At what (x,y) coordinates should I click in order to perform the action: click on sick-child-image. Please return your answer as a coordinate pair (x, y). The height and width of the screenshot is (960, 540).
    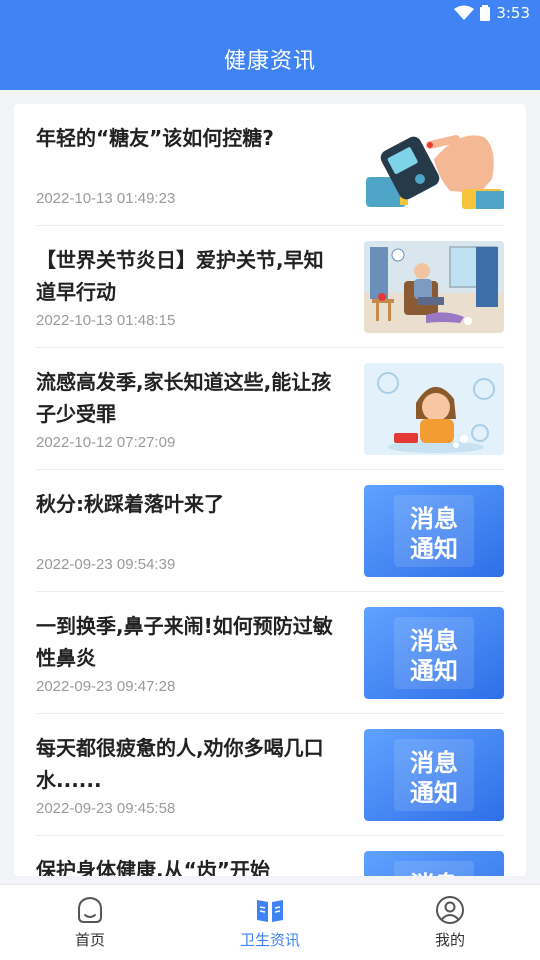
    Looking at the image, I should click on (434, 409).